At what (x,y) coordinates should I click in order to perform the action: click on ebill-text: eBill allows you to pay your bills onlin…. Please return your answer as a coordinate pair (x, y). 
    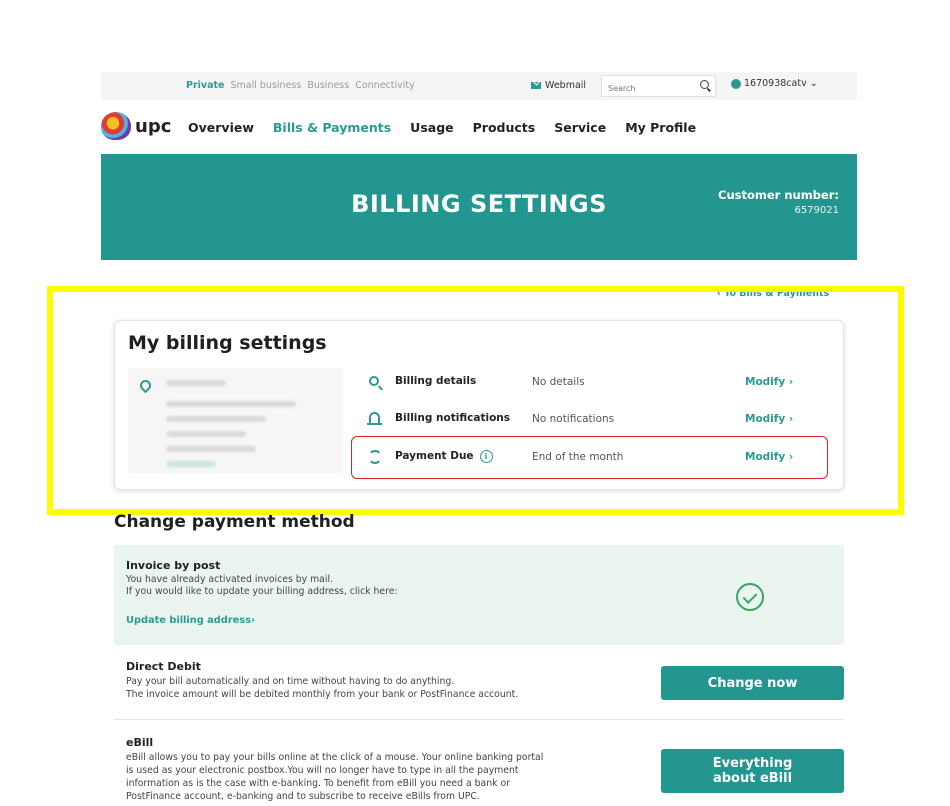
    Looking at the image, I should click on (335, 757).